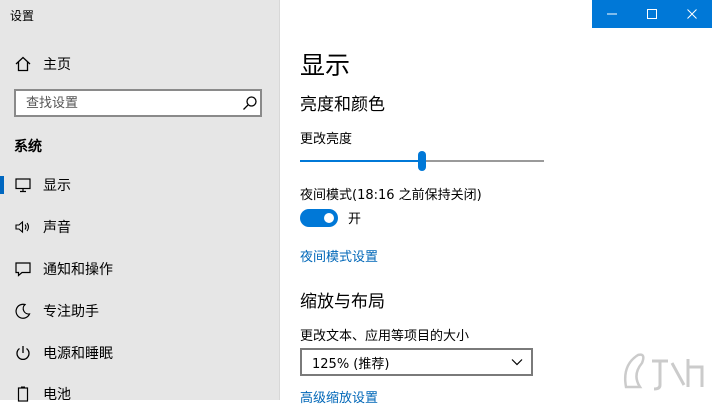 This screenshot has height=411, width=712. I want to click on brightness-slider, so click(422, 162).